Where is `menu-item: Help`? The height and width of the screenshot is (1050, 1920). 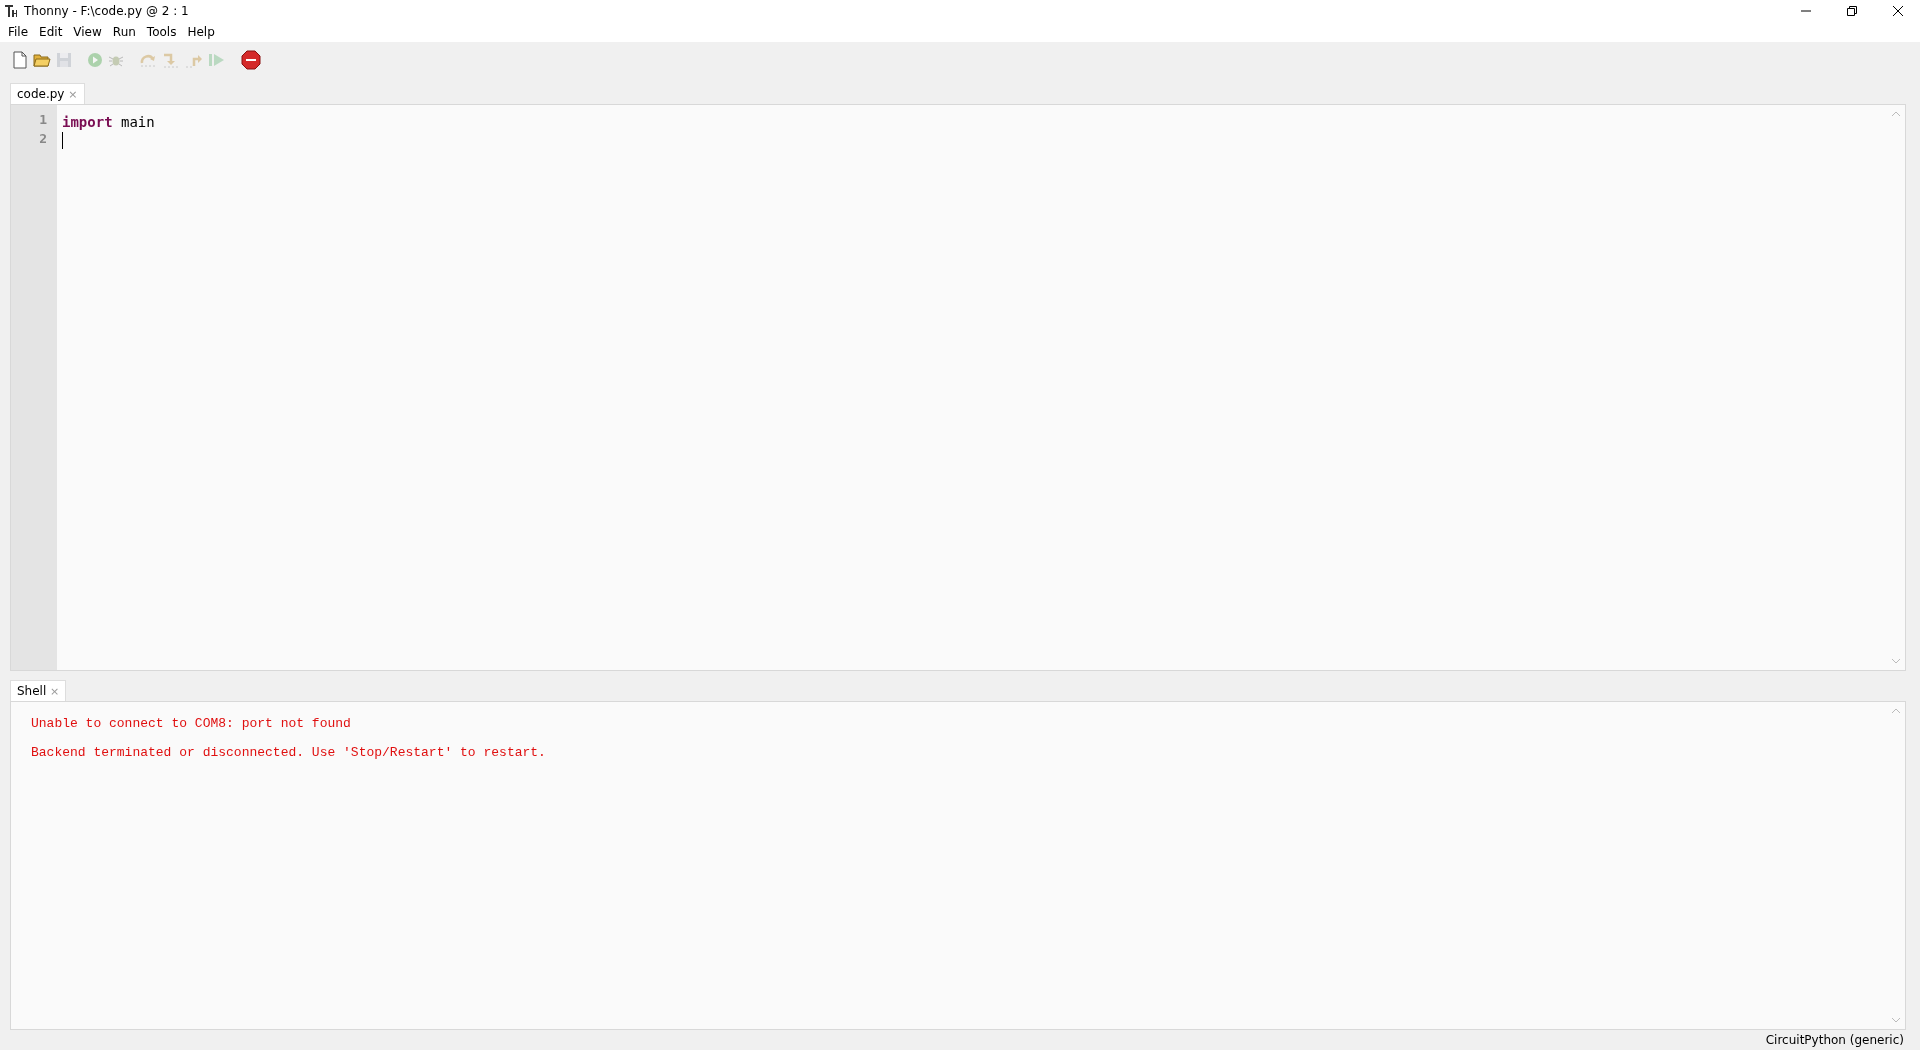
menu-item: Help is located at coordinates (202, 32).